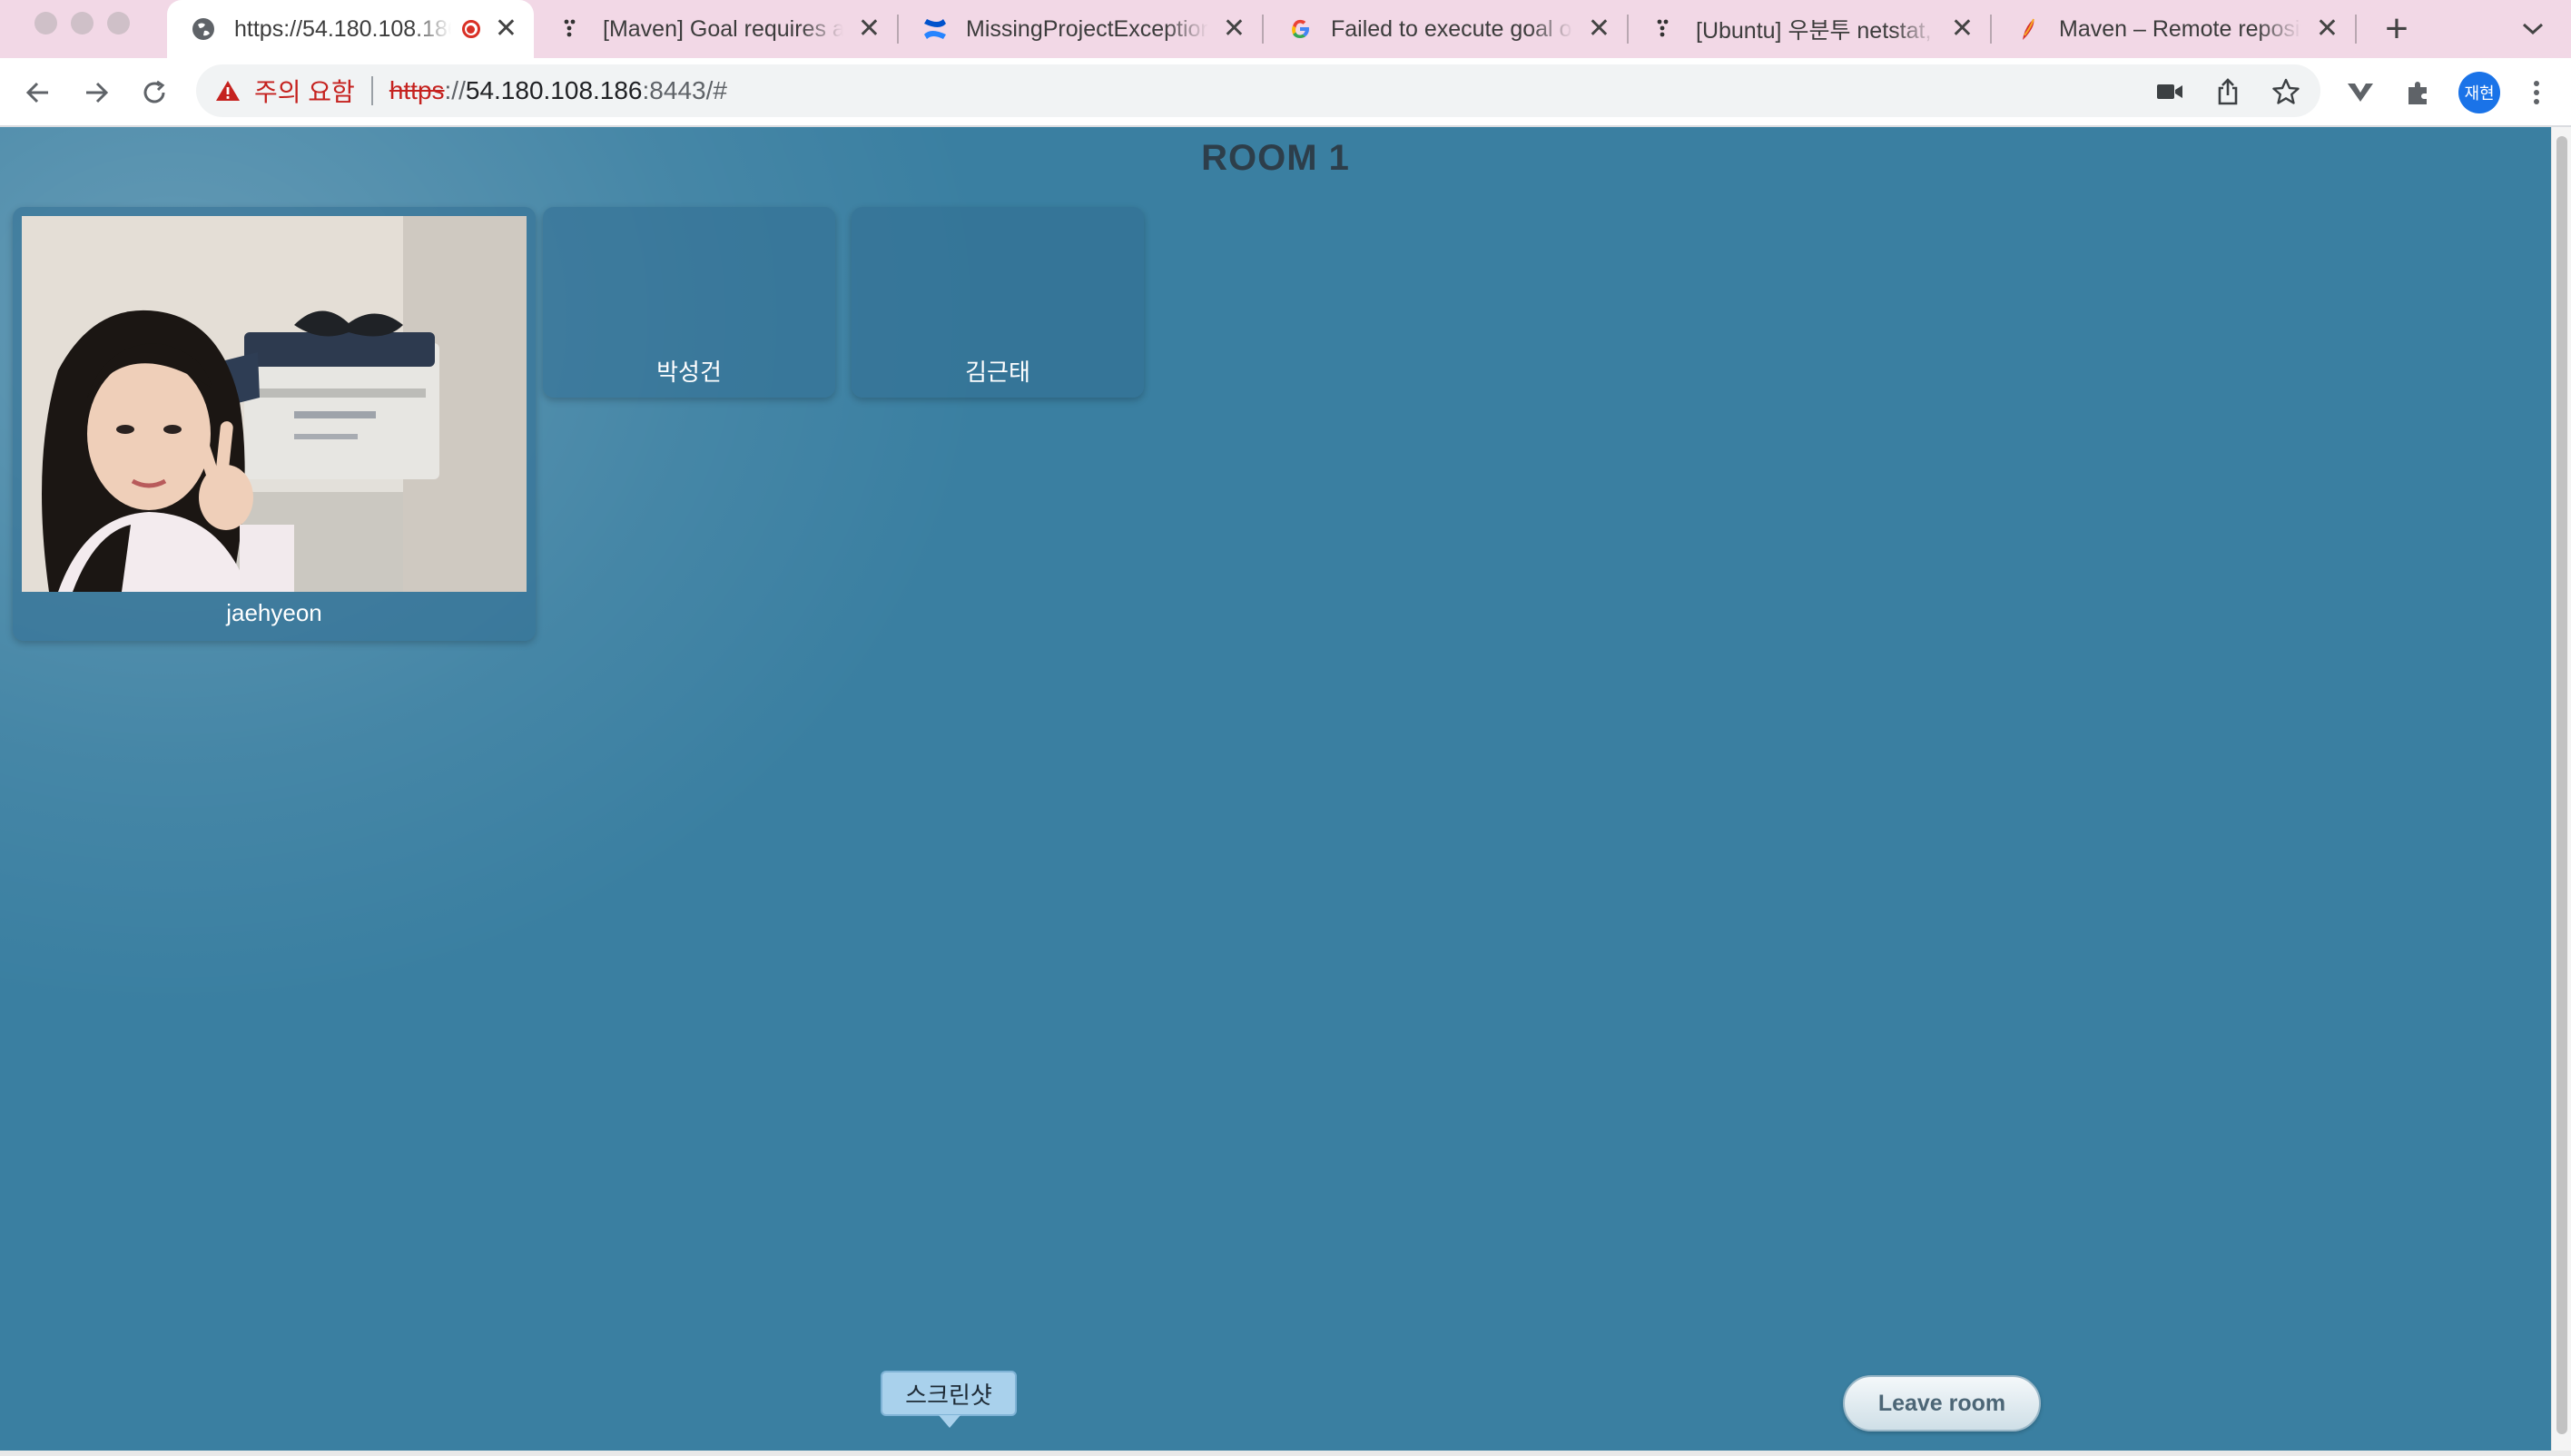 The height and width of the screenshot is (1456, 2571). I want to click on tab-failed-execute: Failed to execute goal on project ✕, so click(1445, 29).